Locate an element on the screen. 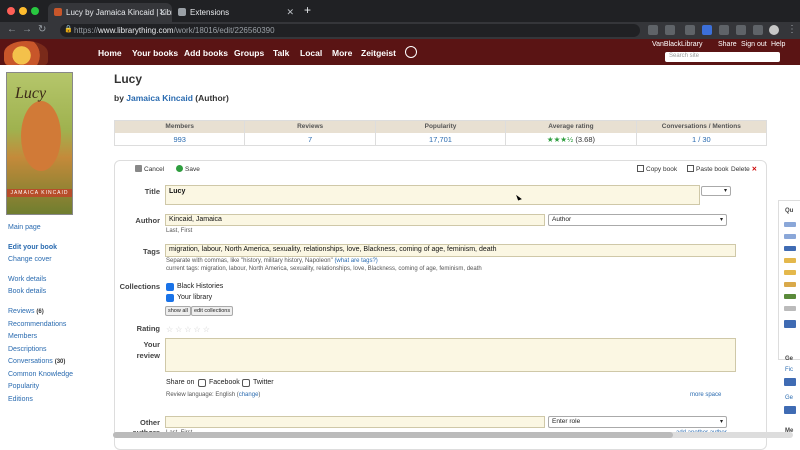 The image size is (800, 450). avatar is located at coordinates (774, 30).